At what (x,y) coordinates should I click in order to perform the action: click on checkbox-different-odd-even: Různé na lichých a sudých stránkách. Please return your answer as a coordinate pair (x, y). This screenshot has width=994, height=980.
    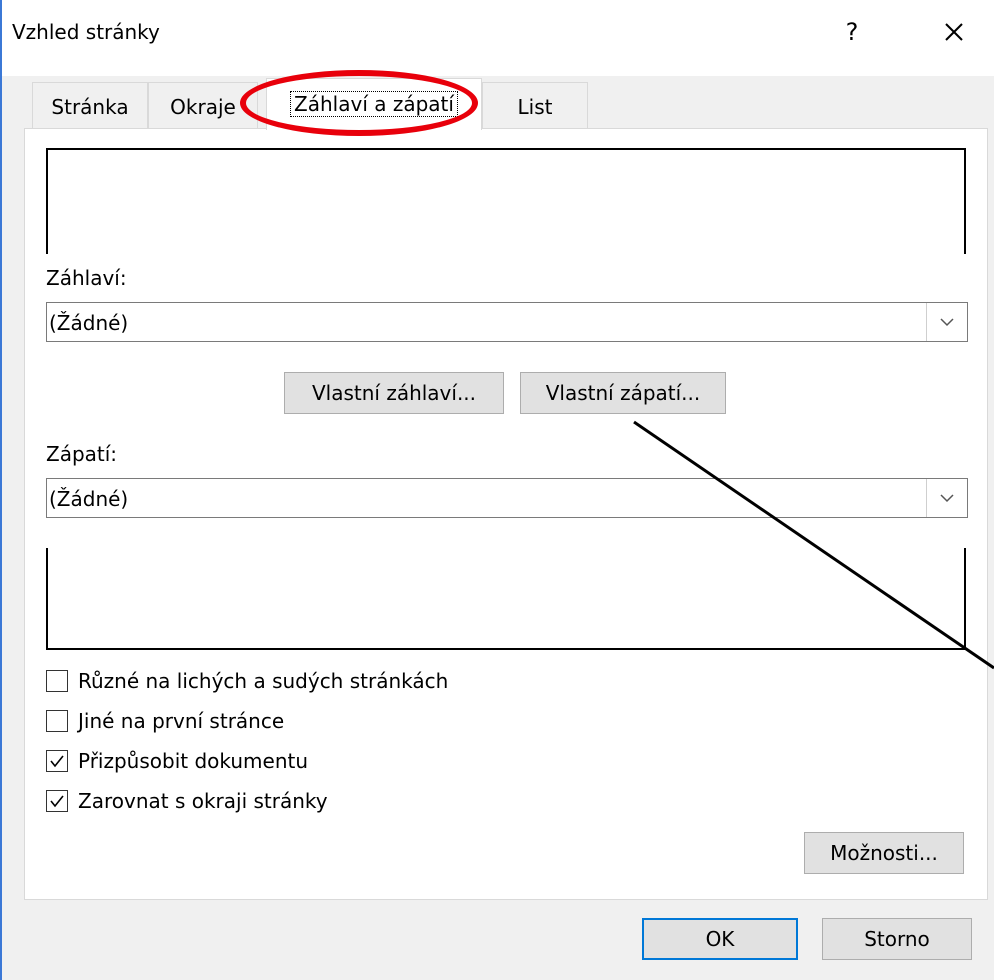
    Looking at the image, I should click on (247, 681).